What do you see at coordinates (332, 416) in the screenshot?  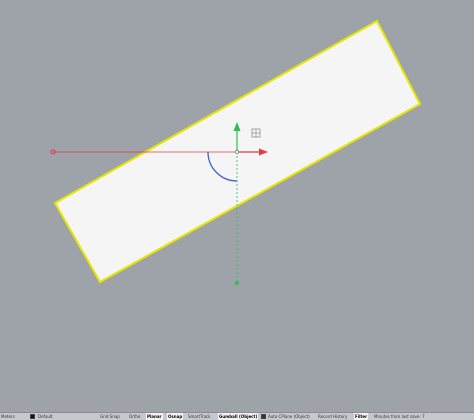 I see `record-history-toggle: Record History` at bounding box center [332, 416].